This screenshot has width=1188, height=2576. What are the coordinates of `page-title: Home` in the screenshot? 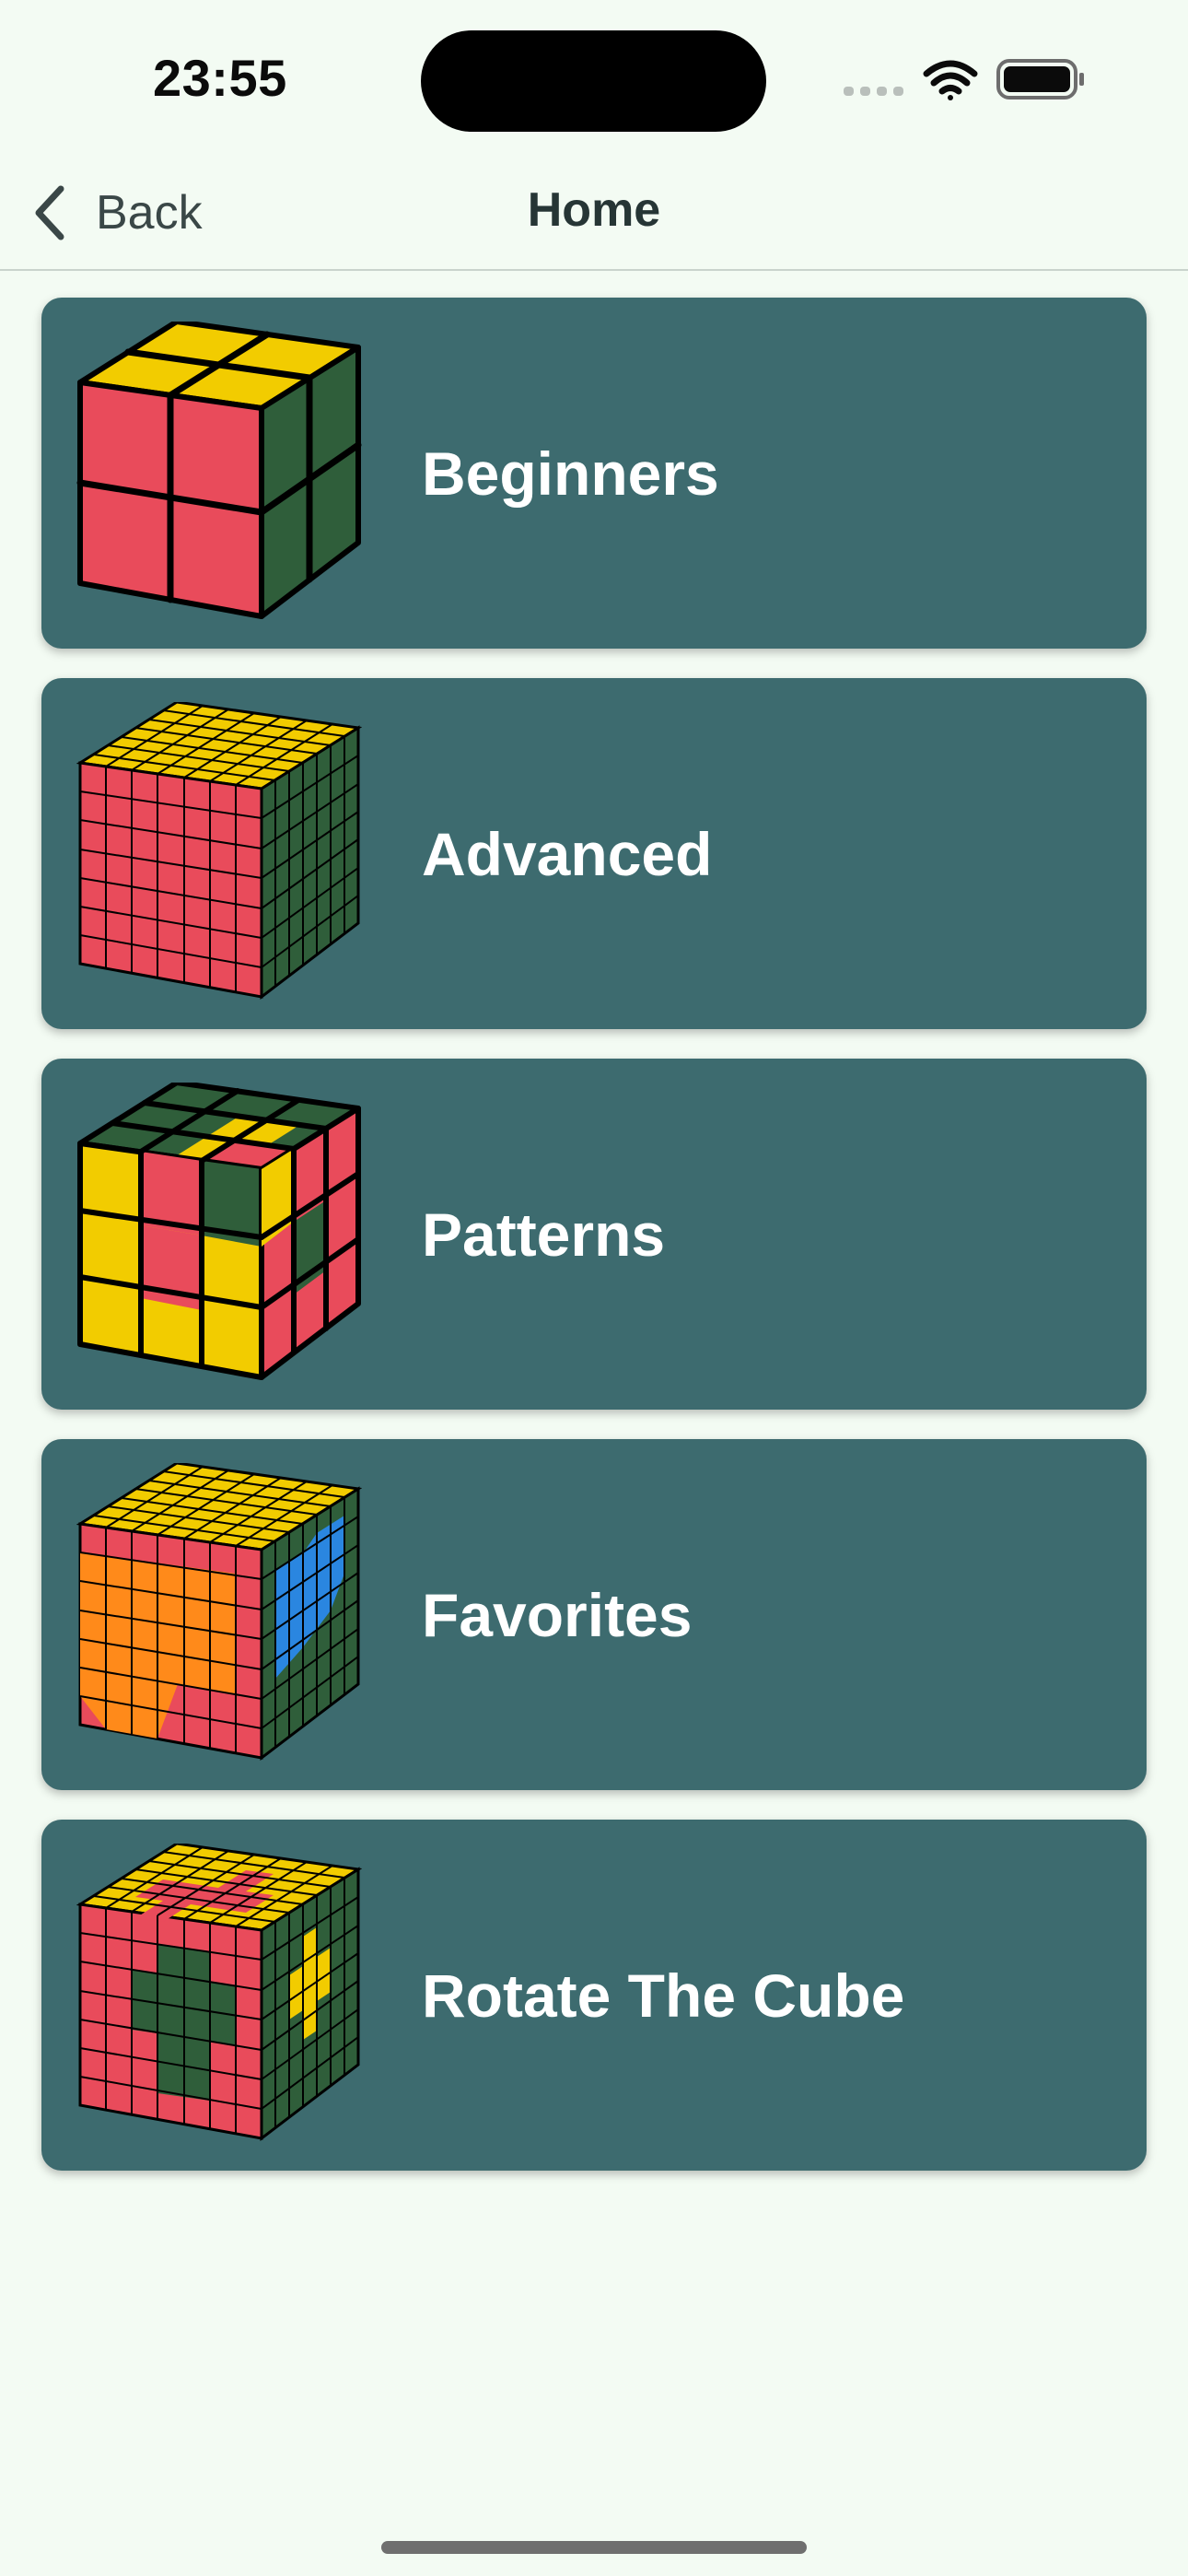 It's located at (594, 210).